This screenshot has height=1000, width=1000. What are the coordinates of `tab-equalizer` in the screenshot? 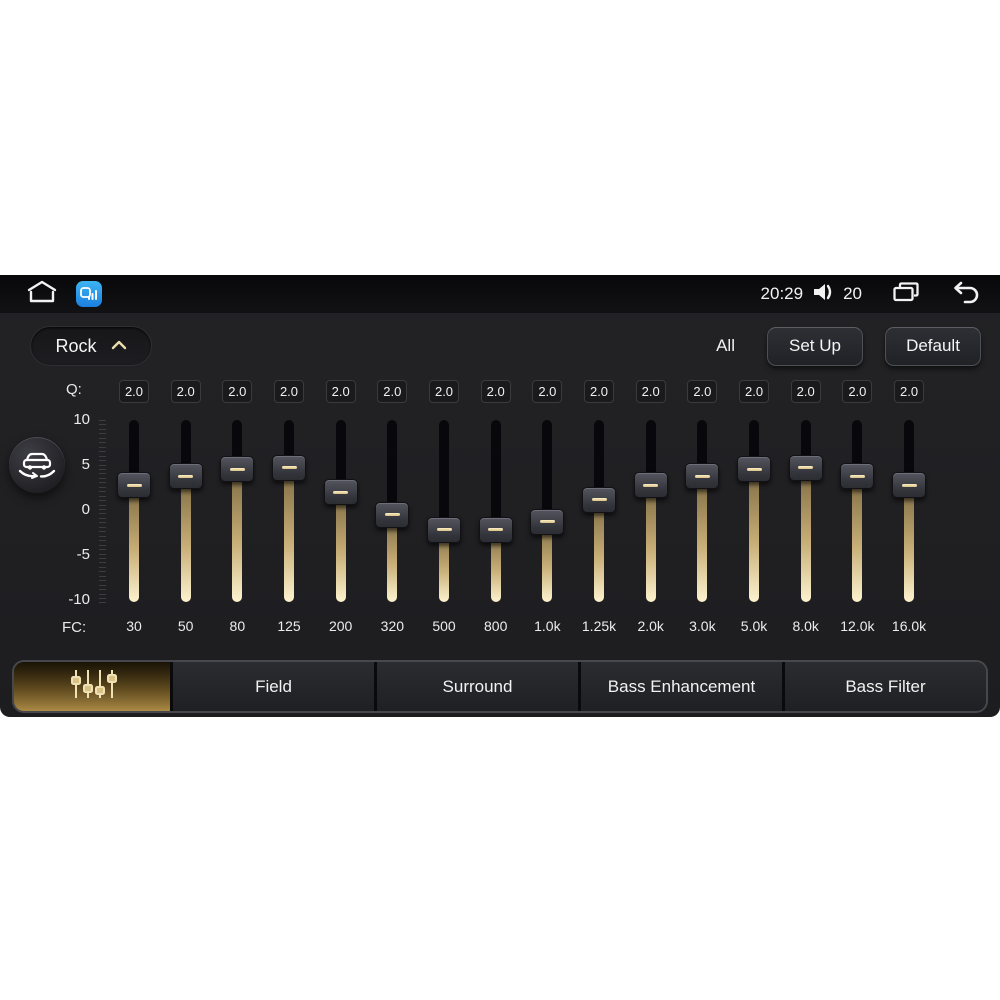 It's located at (92, 686).